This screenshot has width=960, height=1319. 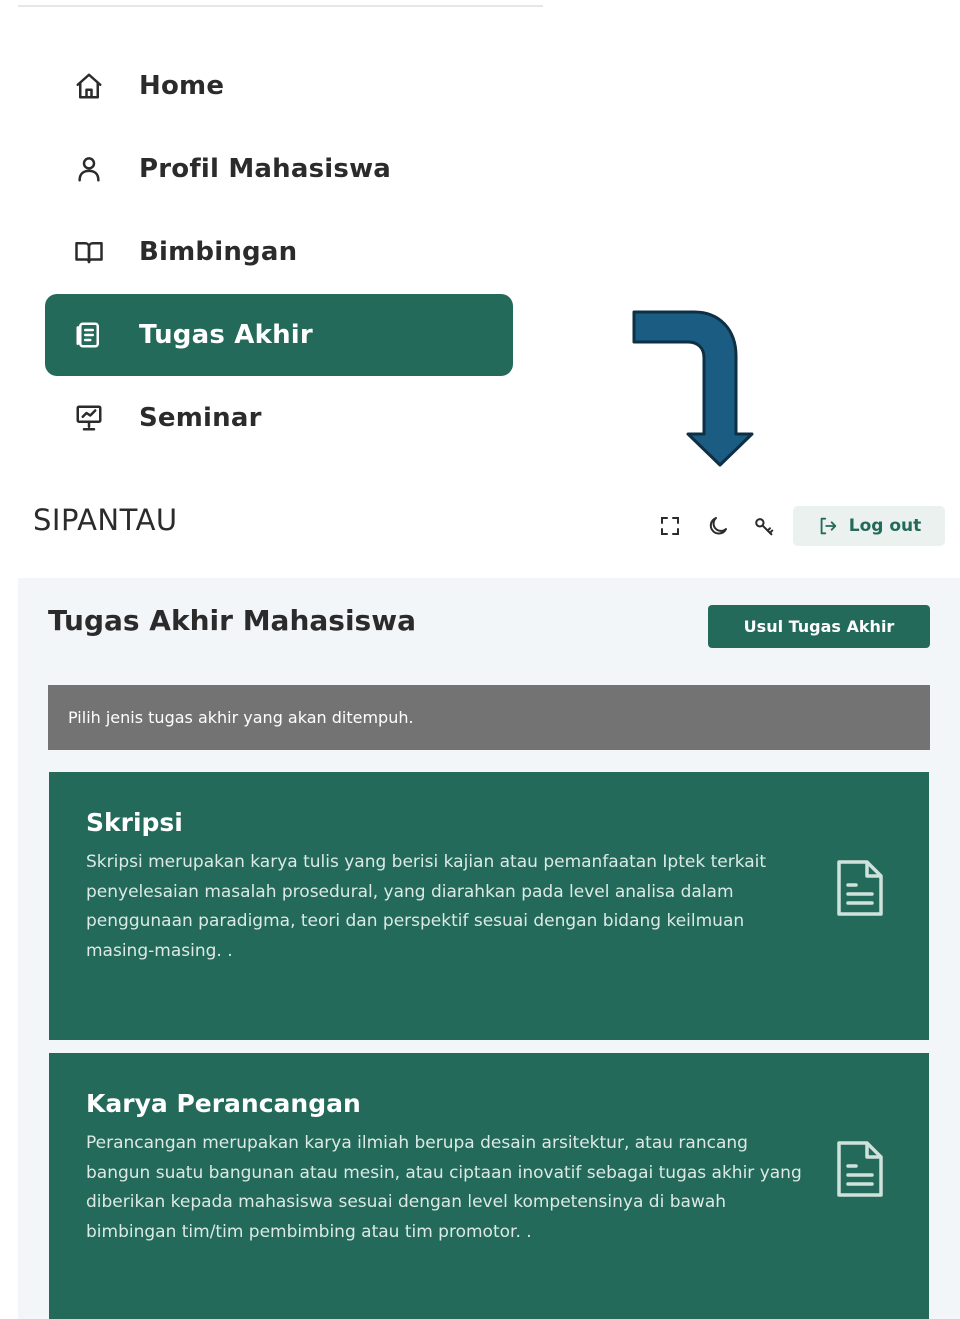 What do you see at coordinates (232, 620) in the screenshot?
I see `page-title: Tugas Akhir Mahasiswa` at bounding box center [232, 620].